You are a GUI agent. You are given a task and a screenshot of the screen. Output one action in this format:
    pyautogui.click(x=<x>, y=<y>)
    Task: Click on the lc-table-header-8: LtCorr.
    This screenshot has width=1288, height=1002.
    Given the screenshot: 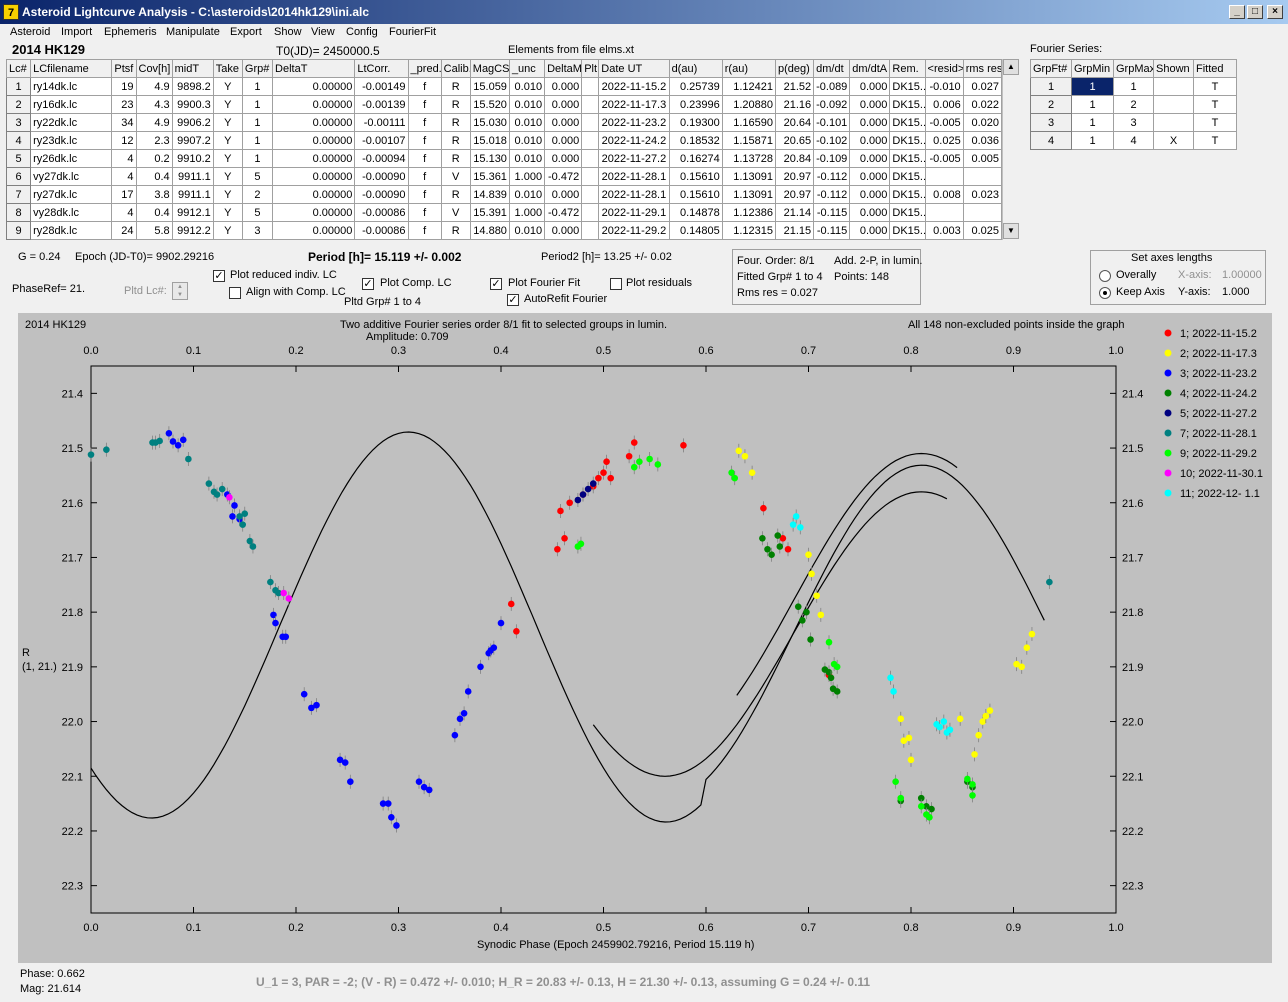 What is the action you would take?
    pyautogui.click(x=381, y=68)
    